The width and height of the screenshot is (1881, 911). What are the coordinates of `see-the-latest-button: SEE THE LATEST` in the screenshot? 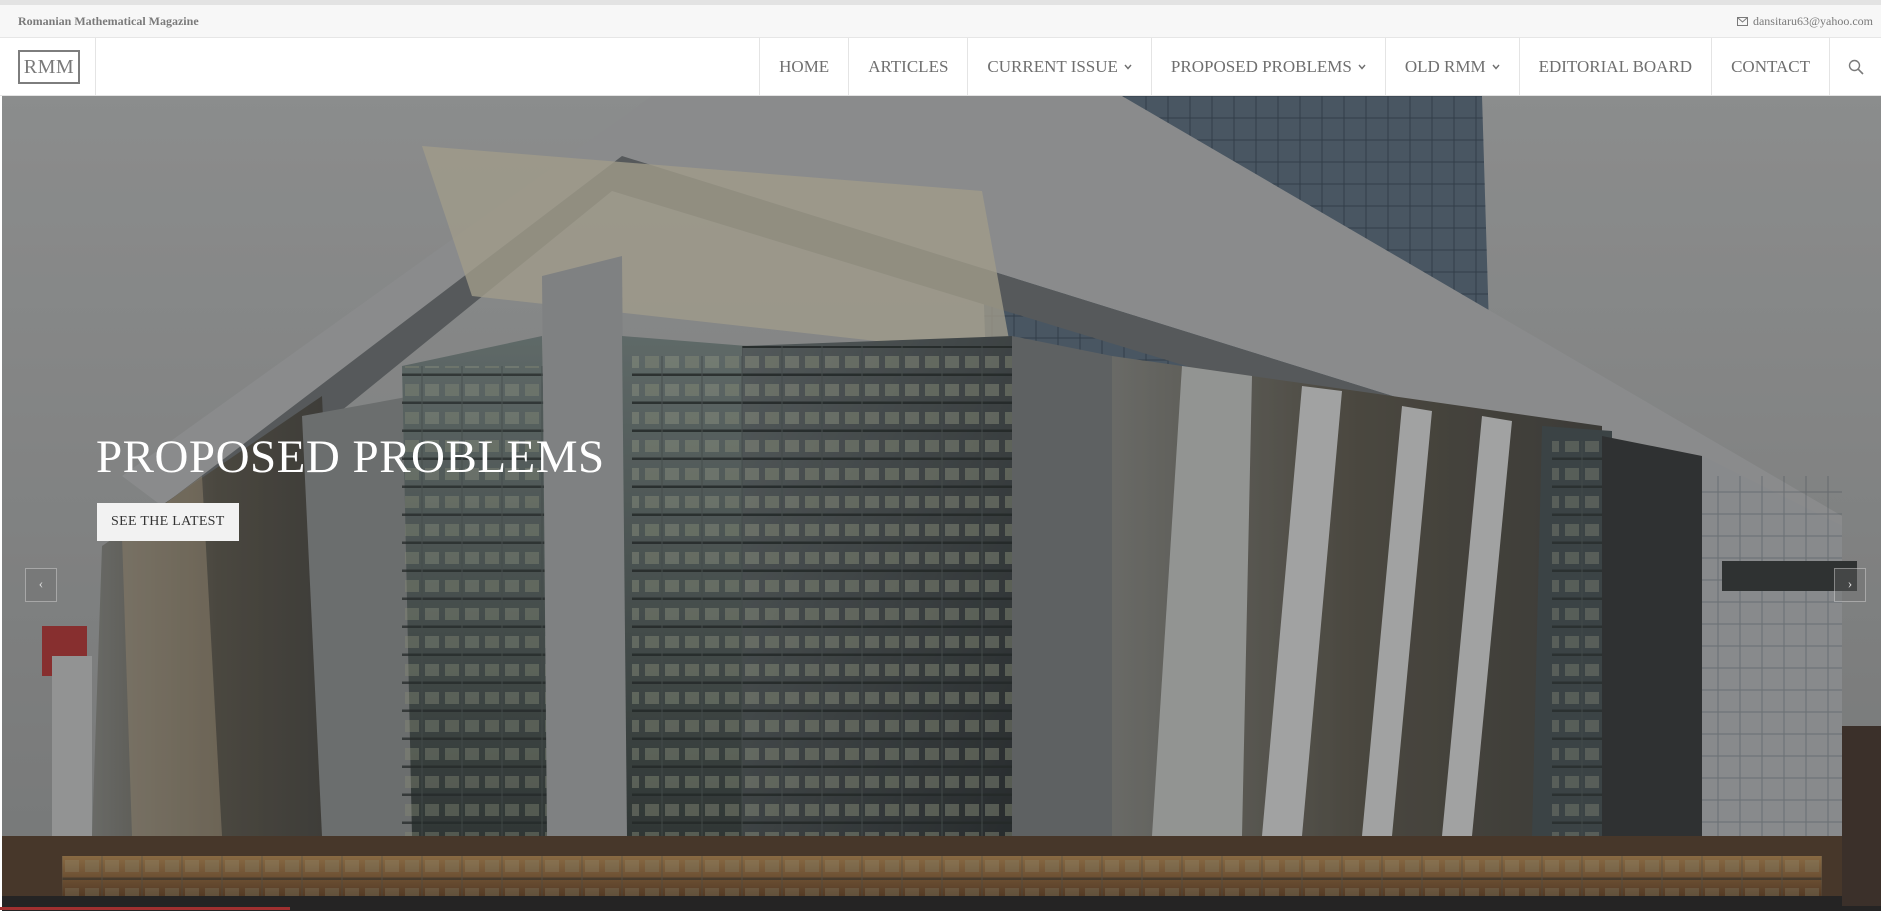 It's located at (168, 522).